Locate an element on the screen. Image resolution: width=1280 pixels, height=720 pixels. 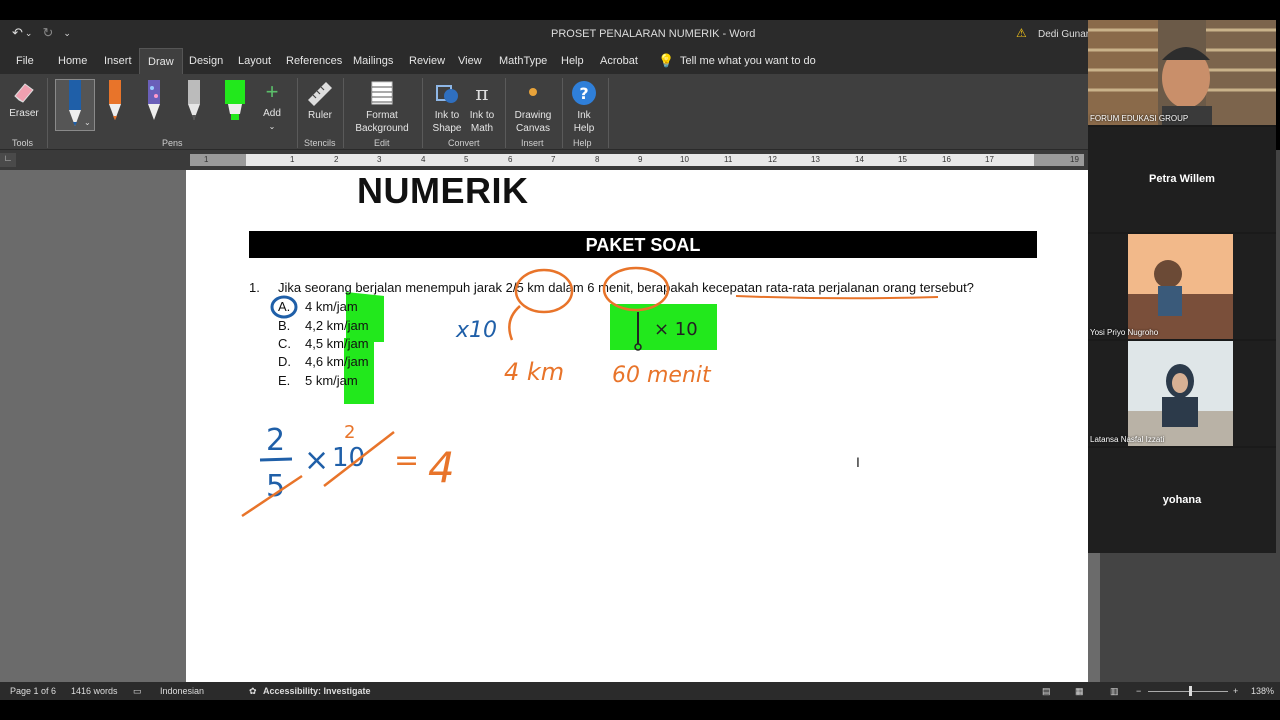
ruler-tick: 14 is located at coordinates (859, 159).